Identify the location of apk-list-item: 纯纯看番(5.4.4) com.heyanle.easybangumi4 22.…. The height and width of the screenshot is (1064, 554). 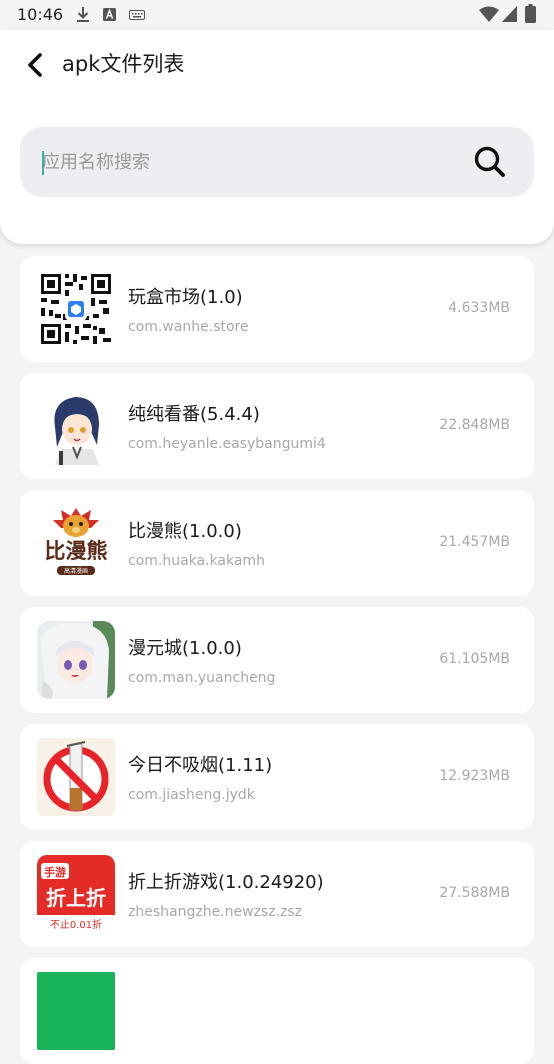
(277, 426).